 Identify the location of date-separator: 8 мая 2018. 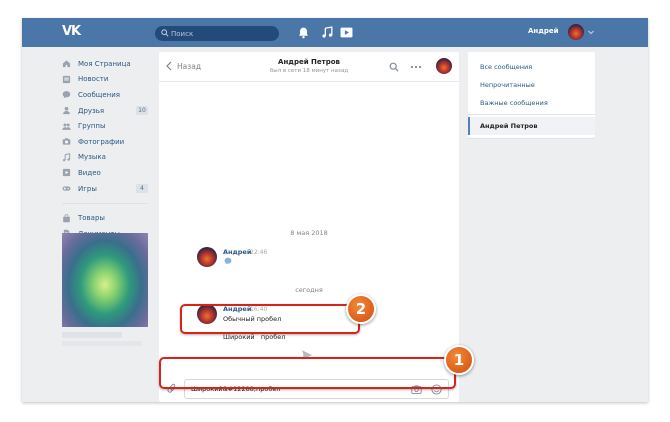
(309, 233).